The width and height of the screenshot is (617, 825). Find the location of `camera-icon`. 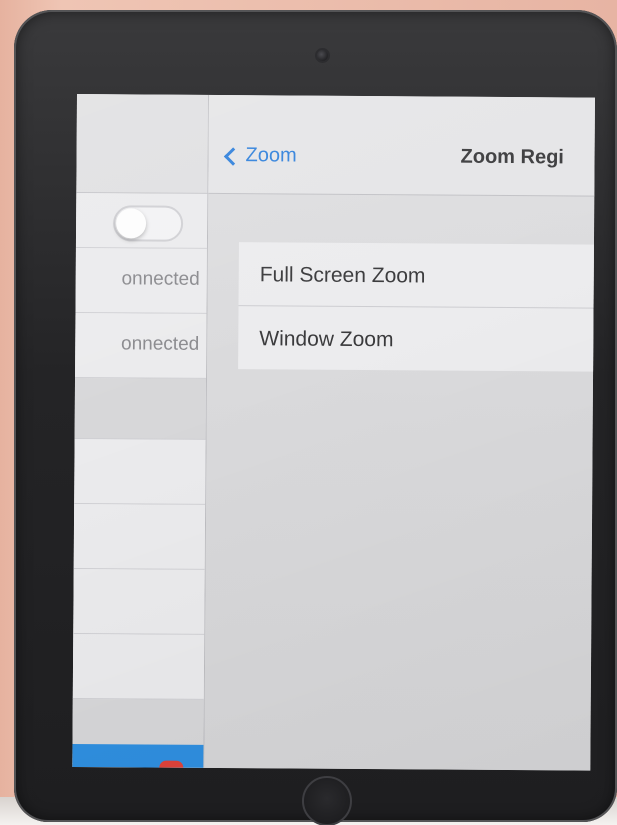

camera-icon is located at coordinates (322, 55).